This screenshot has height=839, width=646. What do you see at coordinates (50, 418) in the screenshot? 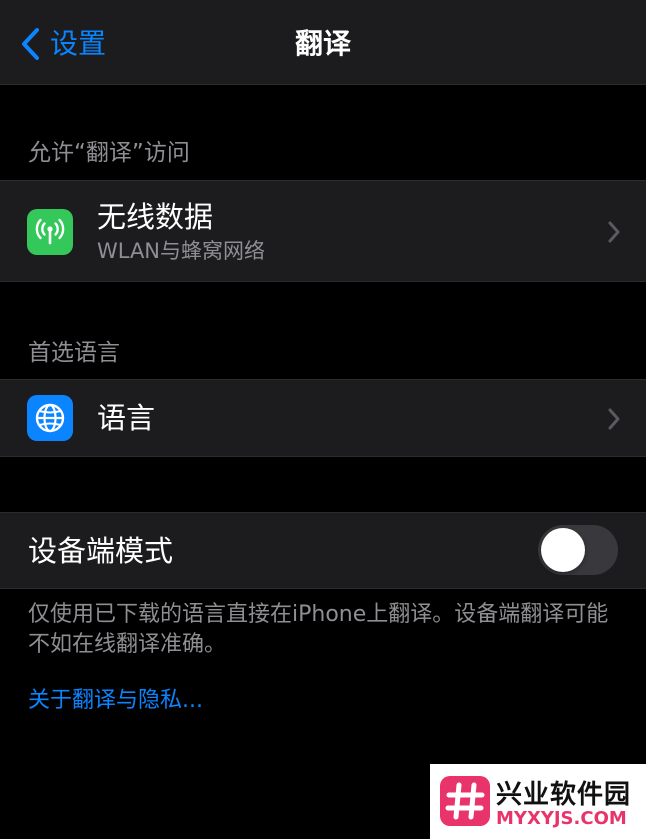
I see `globe-icon` at bounding box center [50, 418].